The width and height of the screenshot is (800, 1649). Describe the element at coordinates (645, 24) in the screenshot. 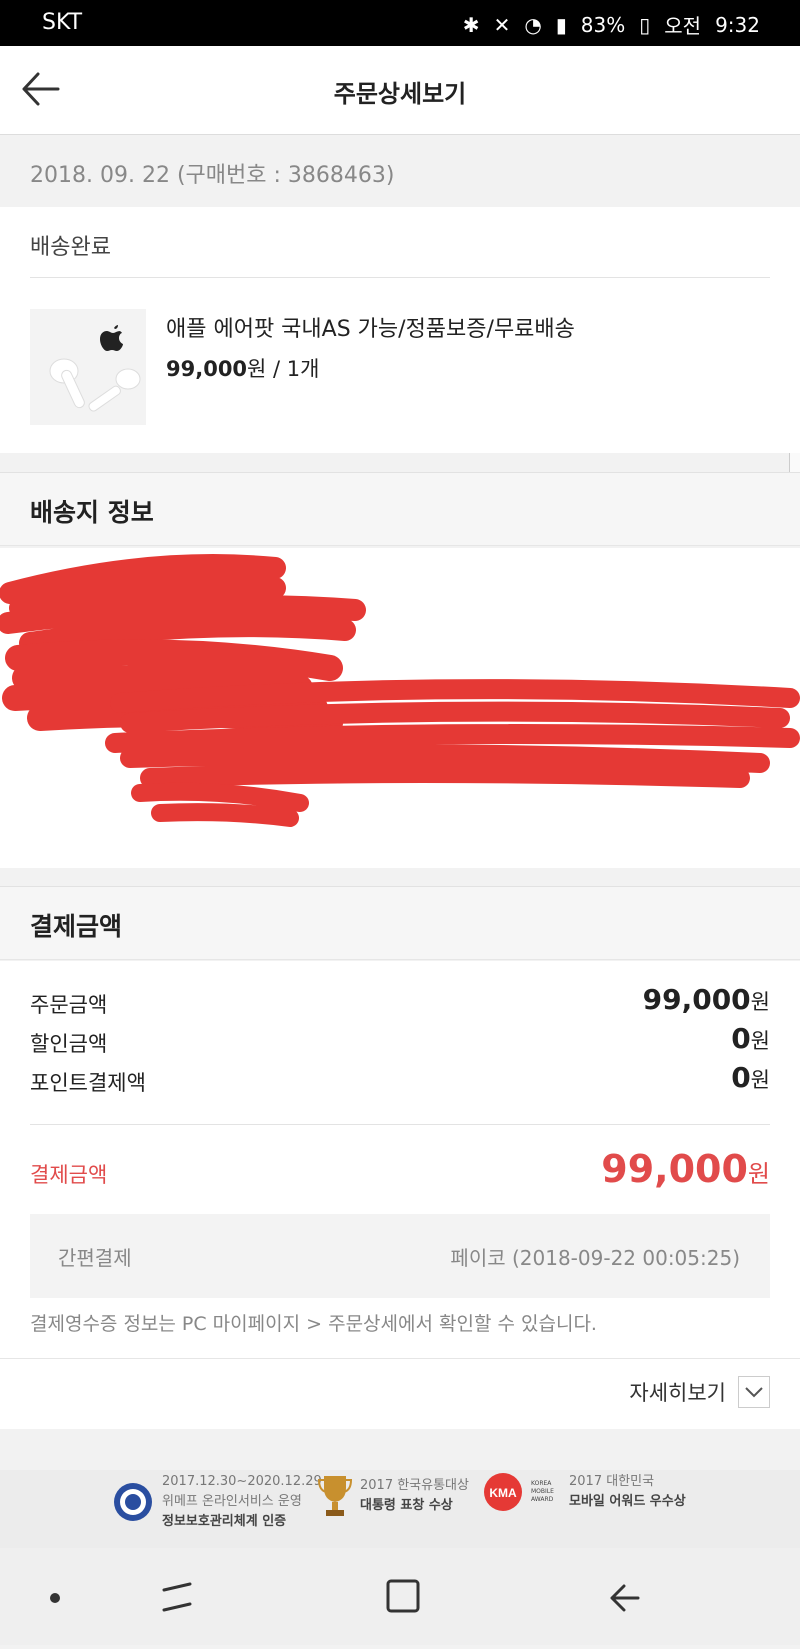

I see `battery-icon: ▯` at that location.